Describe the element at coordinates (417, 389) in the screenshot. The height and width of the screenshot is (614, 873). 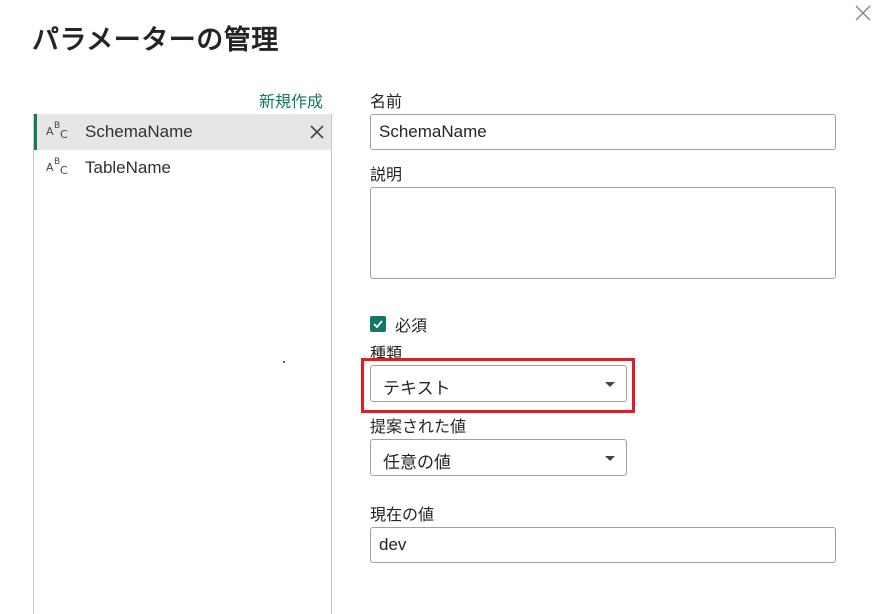
I see `type-dropdown-value: テキスト` at that location.